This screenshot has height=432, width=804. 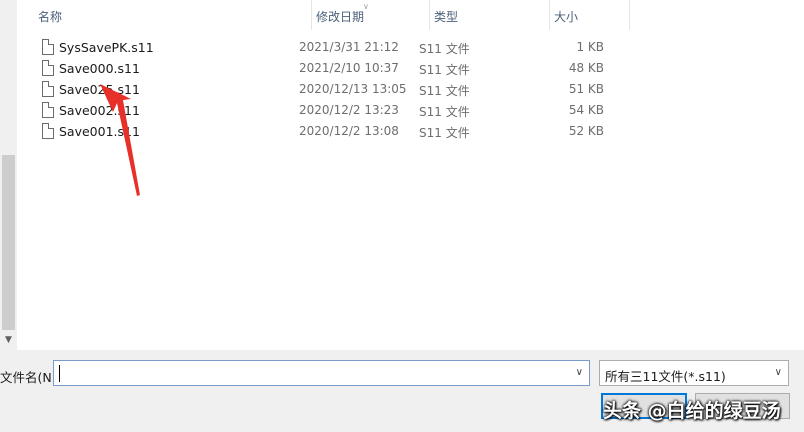 What do you see at coordinates (665, 376) in the screenshot?
I see `file-type-selected: 所有三11文件(*.s11)` at bounding box center [665, 376].